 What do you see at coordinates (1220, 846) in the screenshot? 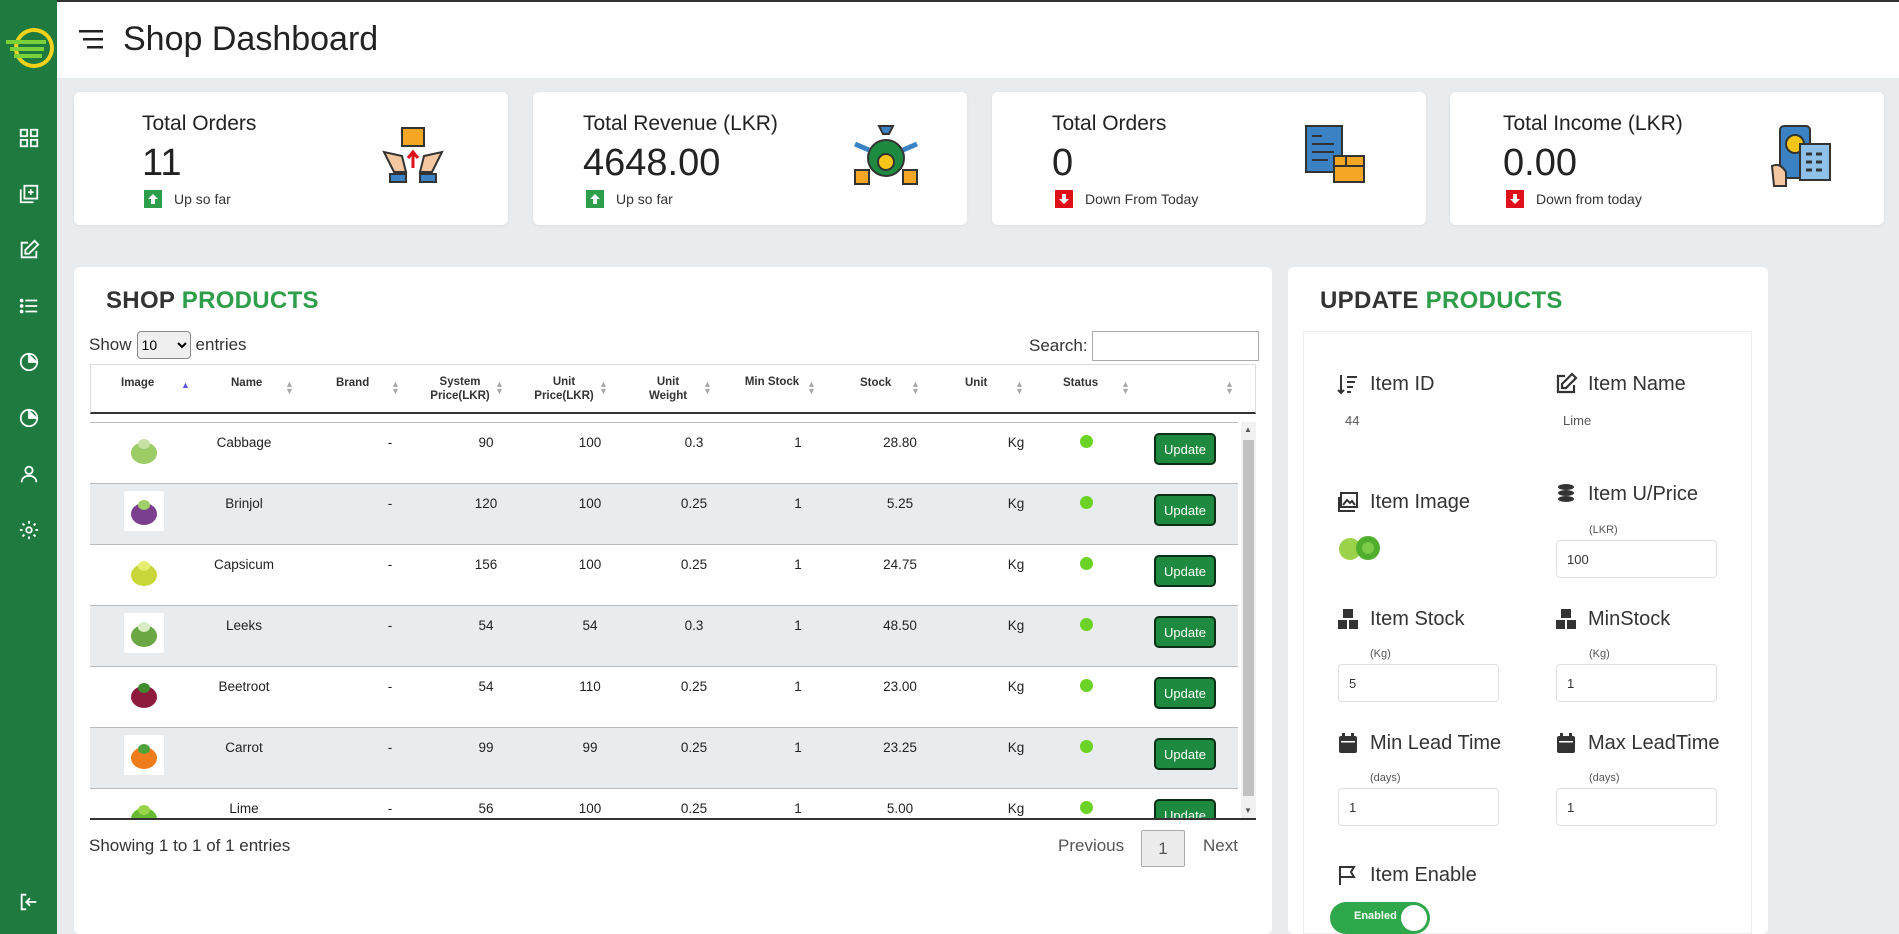
I see `next-page-button: Next` at bounding box center [1220, 846].